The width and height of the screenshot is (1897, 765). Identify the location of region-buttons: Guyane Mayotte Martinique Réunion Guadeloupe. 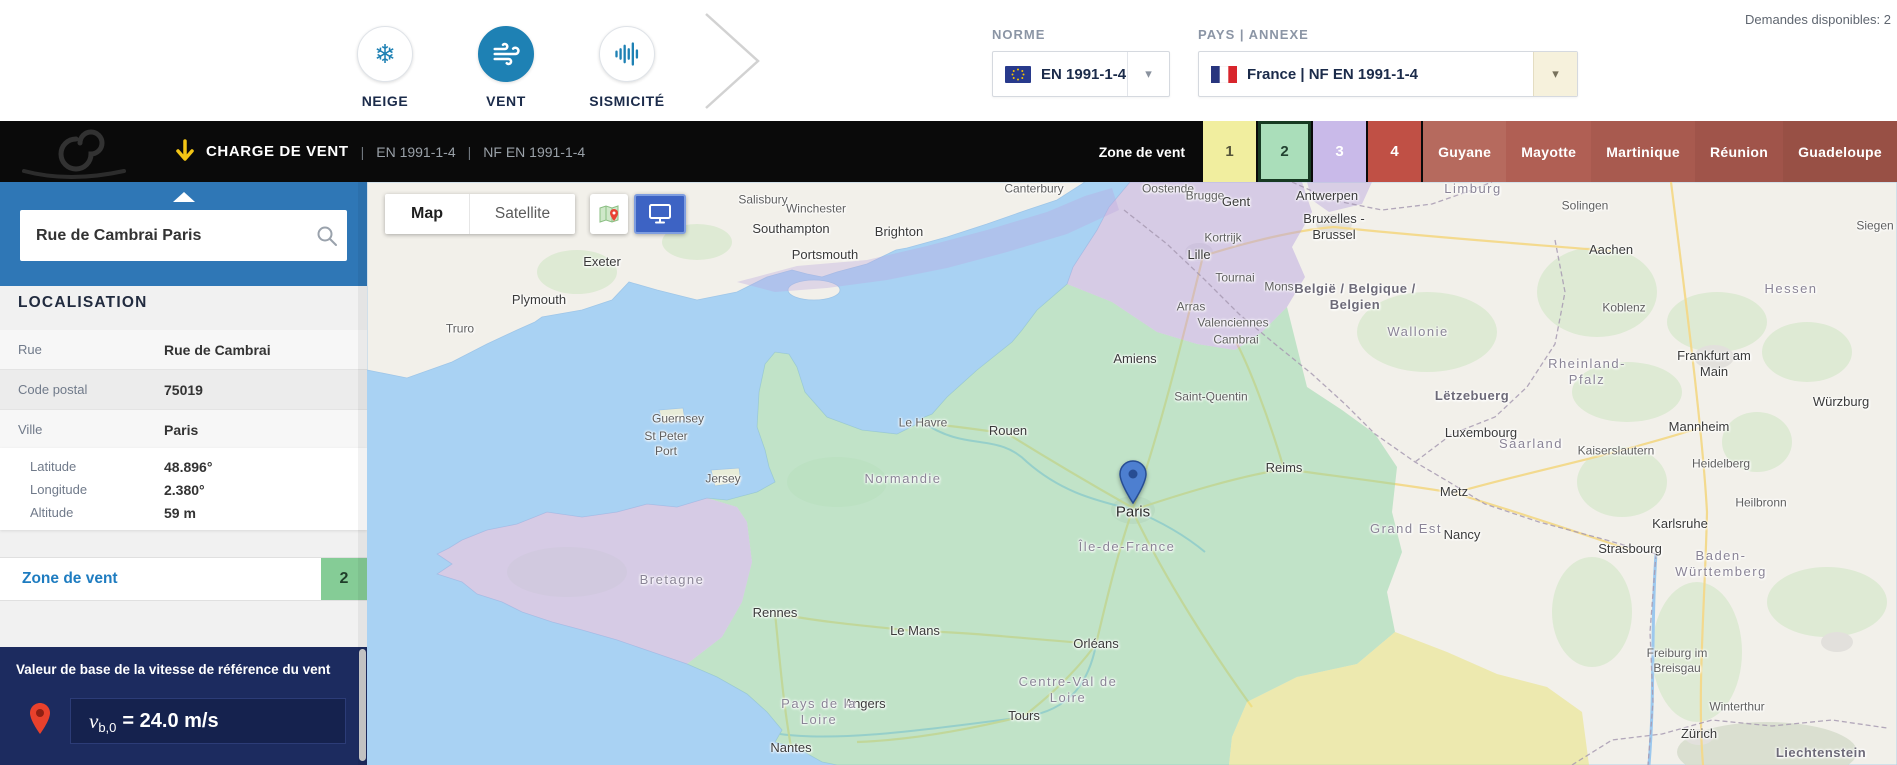
(1660, 151).